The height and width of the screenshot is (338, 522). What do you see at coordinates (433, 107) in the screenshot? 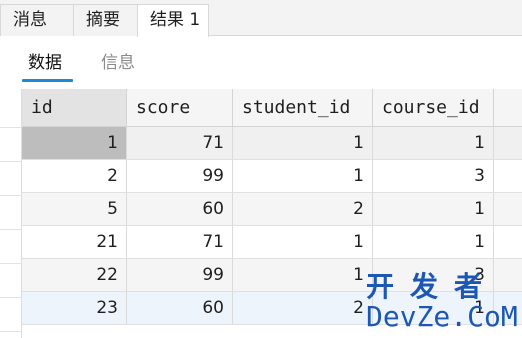
I see `column-header-course-id: course_id` at bounding box center [433, 107].